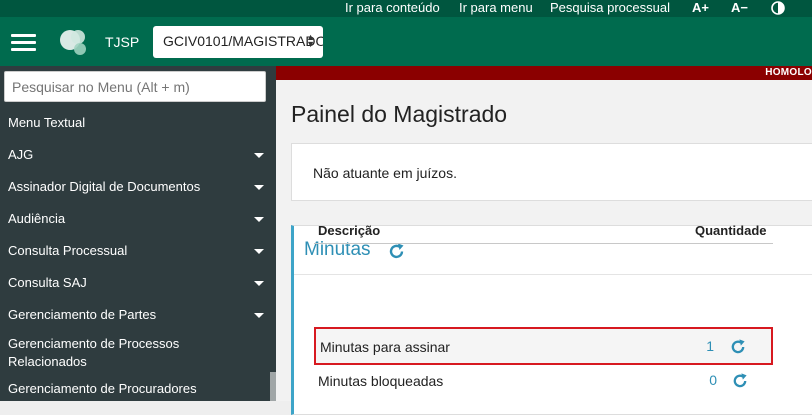 The width and height of the screenshot is (812, 415). What do you see at coordinates (543, 243) in the screenshot?
I see `table-header-divider` at bounding box center [543, 243].